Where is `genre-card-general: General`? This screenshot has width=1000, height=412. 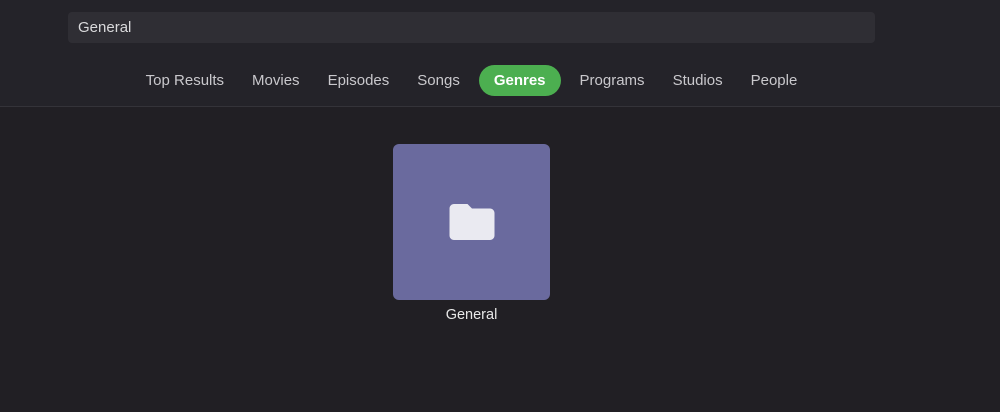 genre-card-general: General is located at coordinates (471, 233).